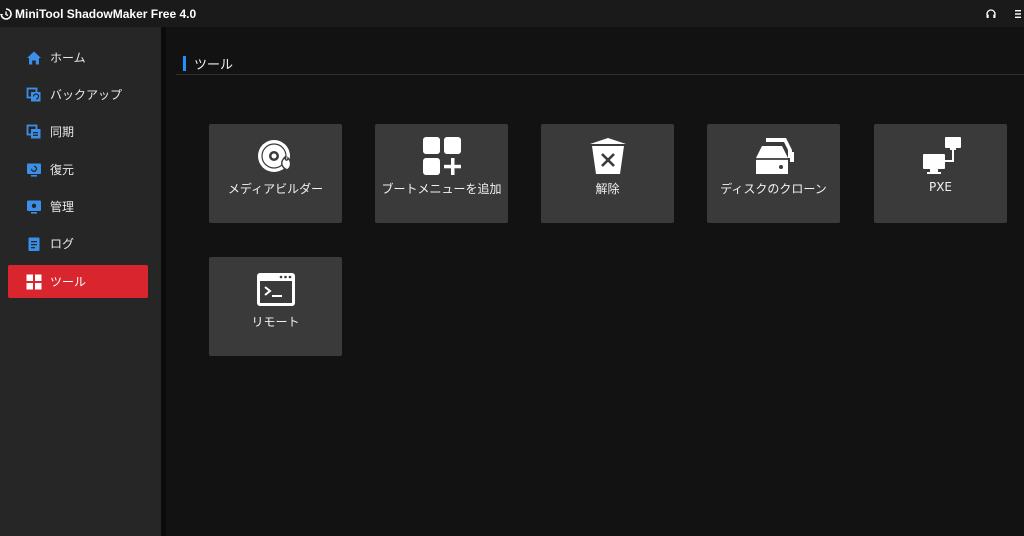 The image size is (1024, 536). I want to click on title-bar: MiniTool ShadowMaker Free 4.0, so click(512, 13).